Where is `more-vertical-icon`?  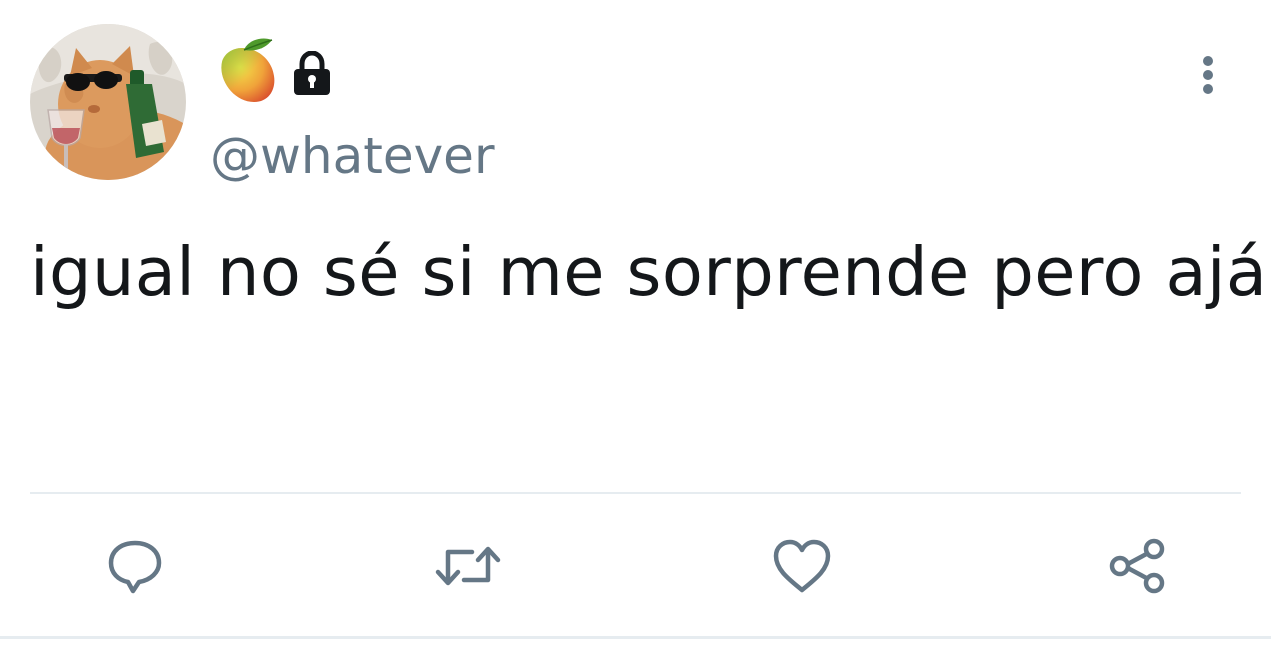
more-vertical-icon is located at coordinates (1208, 75).